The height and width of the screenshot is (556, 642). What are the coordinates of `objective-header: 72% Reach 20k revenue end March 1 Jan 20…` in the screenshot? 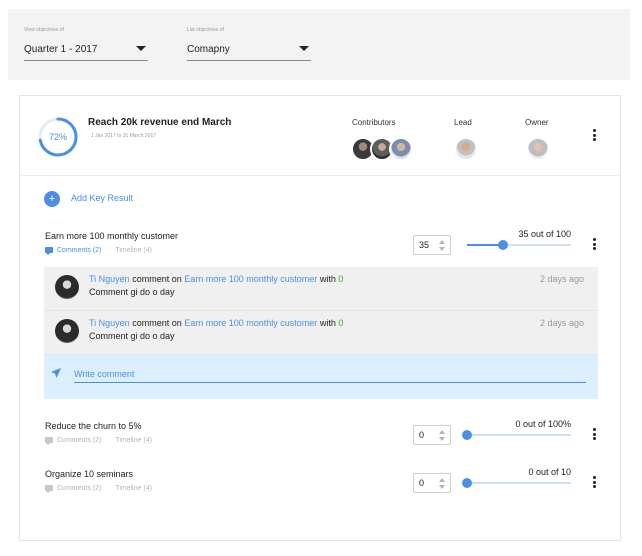 It's located at (320, 136).